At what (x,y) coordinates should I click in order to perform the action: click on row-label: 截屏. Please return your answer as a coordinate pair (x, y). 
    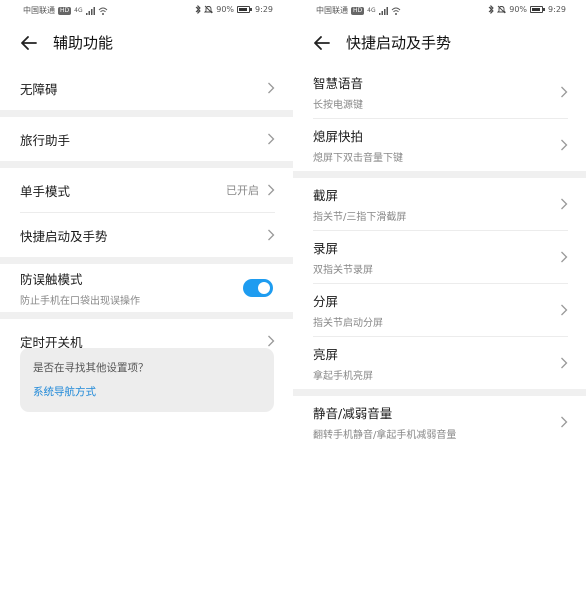
    Looking at the image, I should click on (326, 195).